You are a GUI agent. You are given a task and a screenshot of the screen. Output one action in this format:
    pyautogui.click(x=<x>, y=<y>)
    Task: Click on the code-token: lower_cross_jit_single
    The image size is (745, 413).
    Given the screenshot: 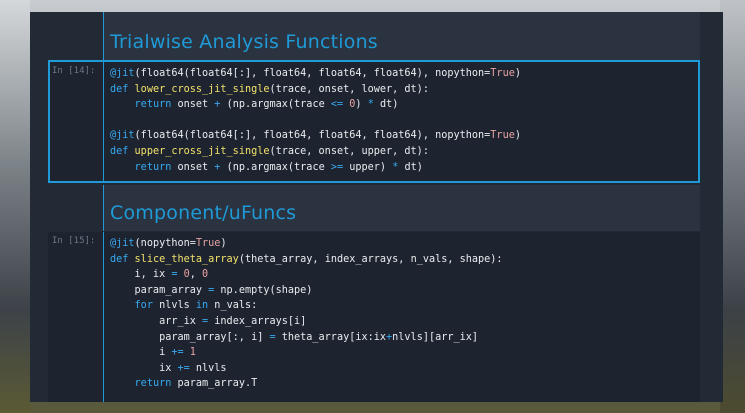 What is the action you would take?
    pyautogui.click(x=202, y=89)
    